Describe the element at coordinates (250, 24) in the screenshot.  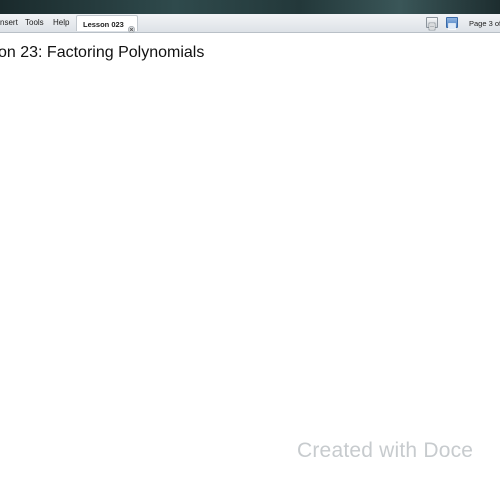
I see `menu-toolbar: nsert Tools Help Lesson 023 Page 3 of` at that location.